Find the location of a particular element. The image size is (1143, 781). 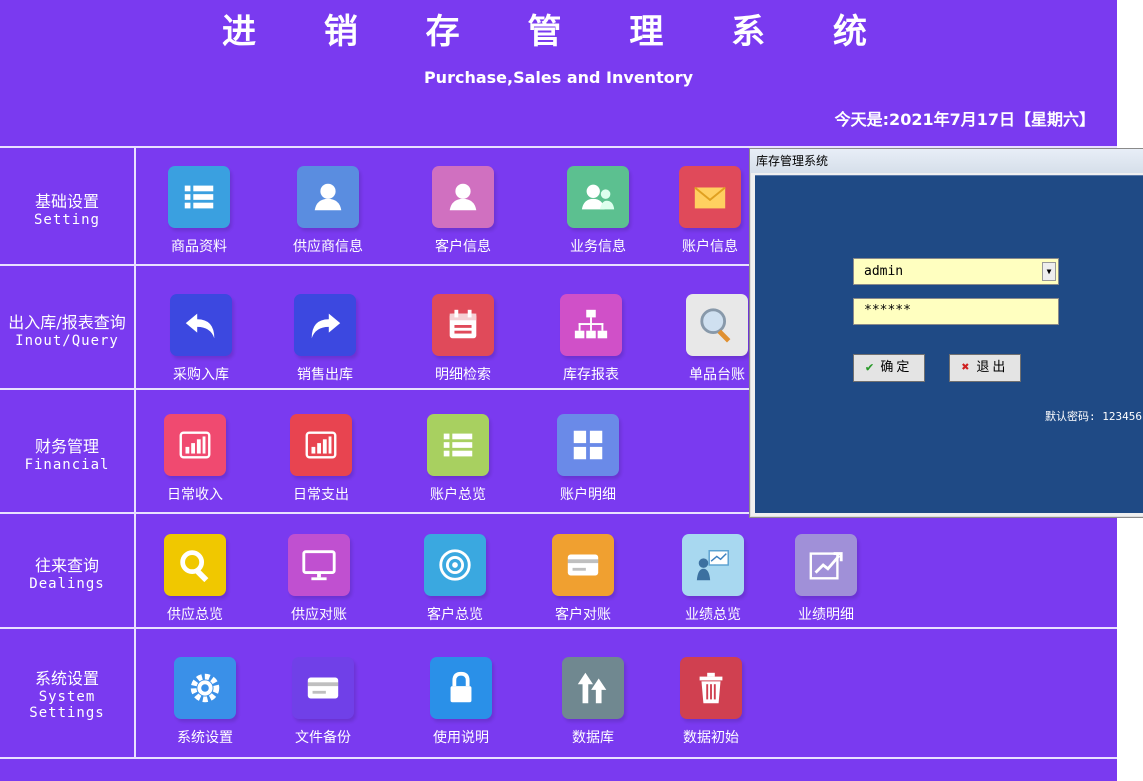

module-button: 日常收入 is located at coordinates (195, 459).